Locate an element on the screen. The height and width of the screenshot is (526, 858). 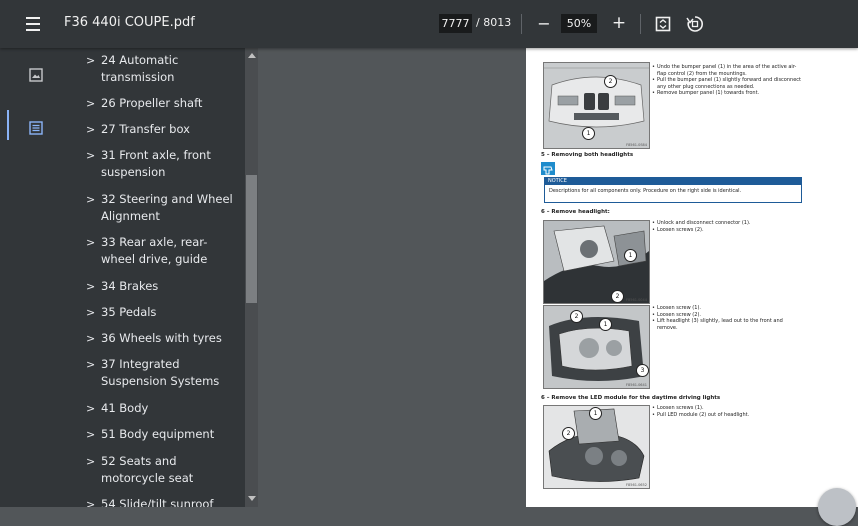
menu-icon is located at coordinates (35, 24).